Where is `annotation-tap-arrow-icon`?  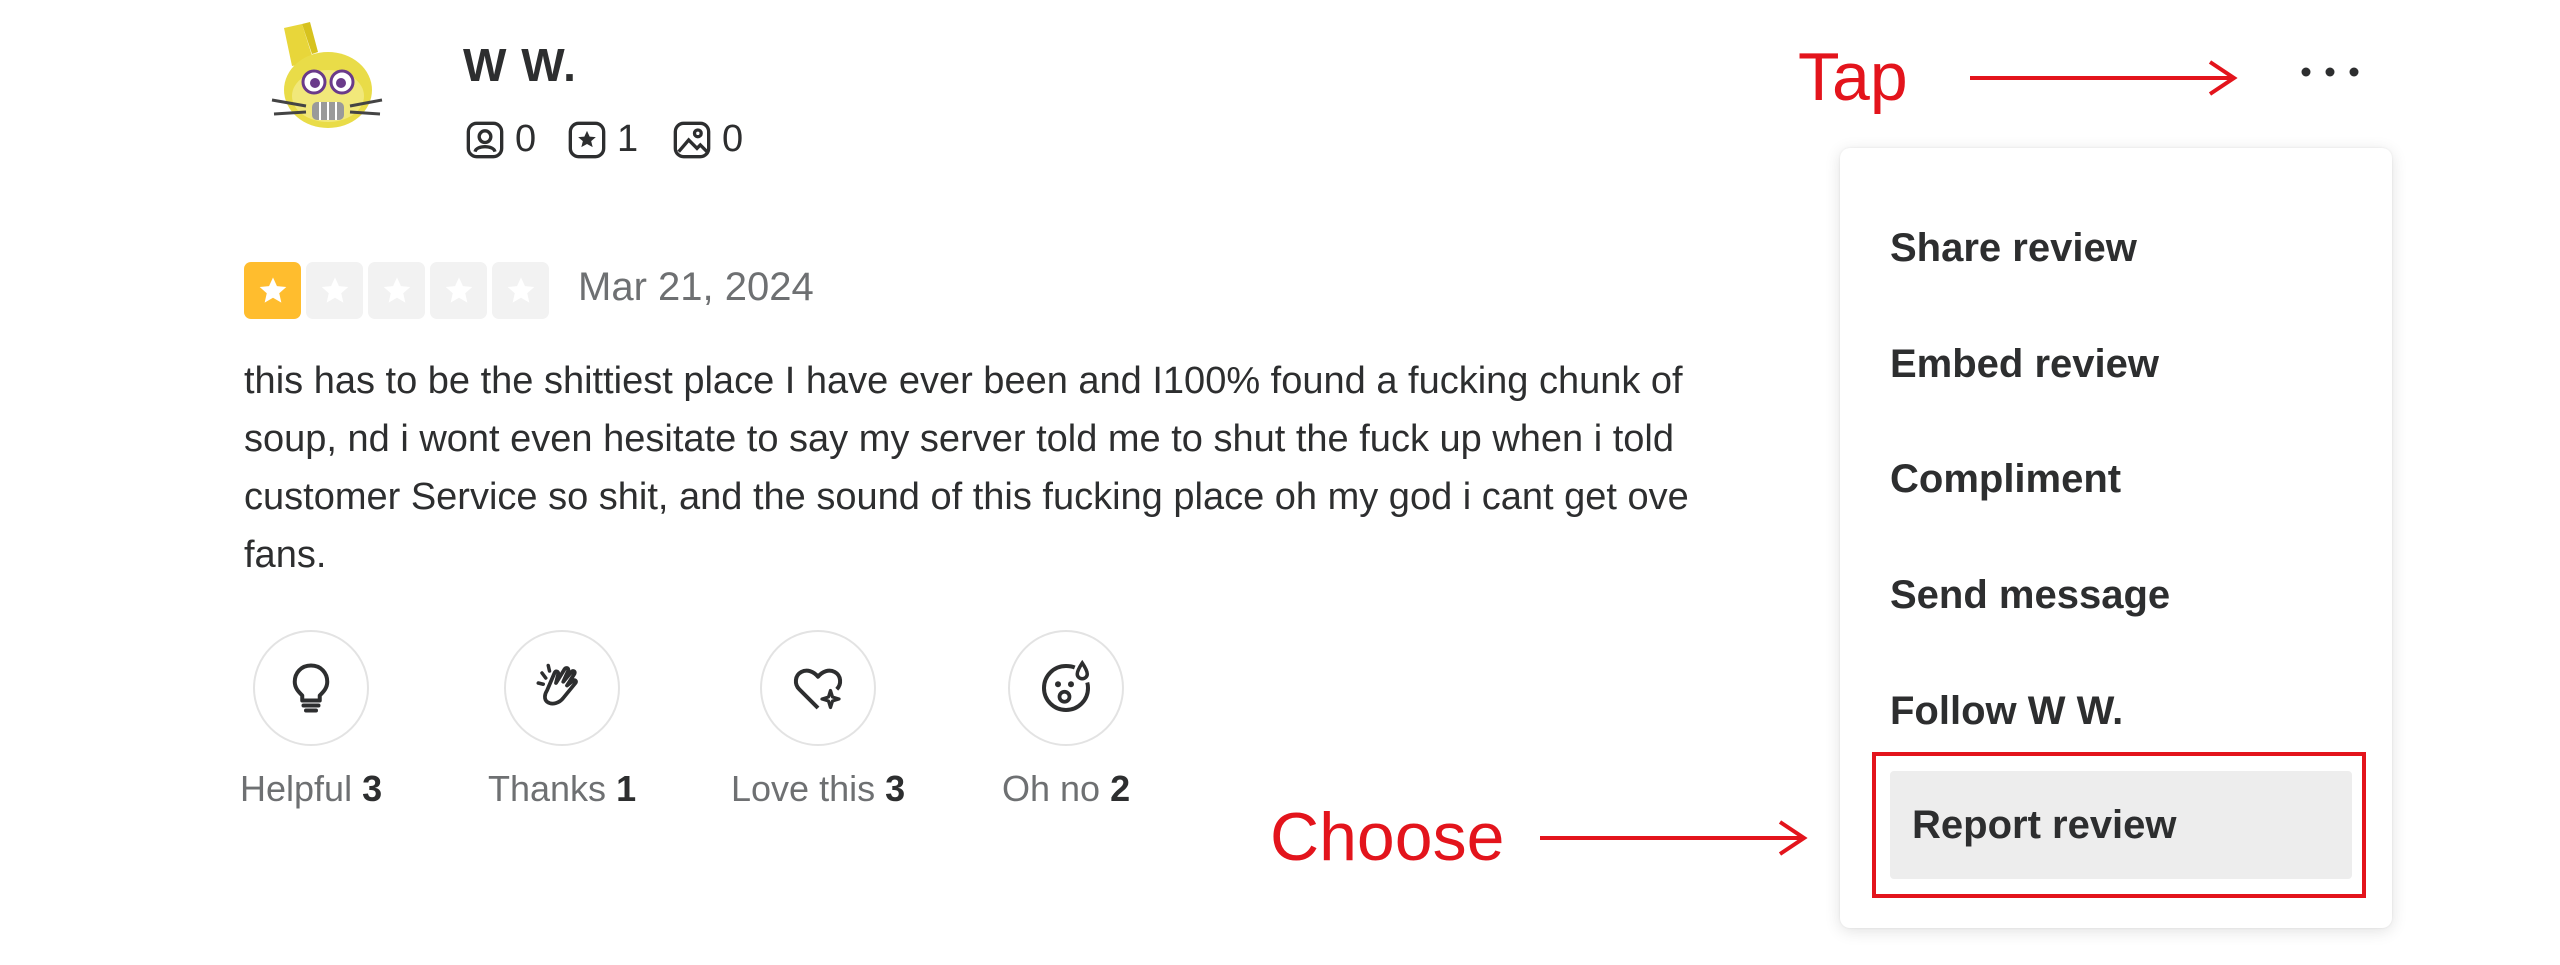
annotation-tap-arrow-icon is located at coordinates (2104, 78).